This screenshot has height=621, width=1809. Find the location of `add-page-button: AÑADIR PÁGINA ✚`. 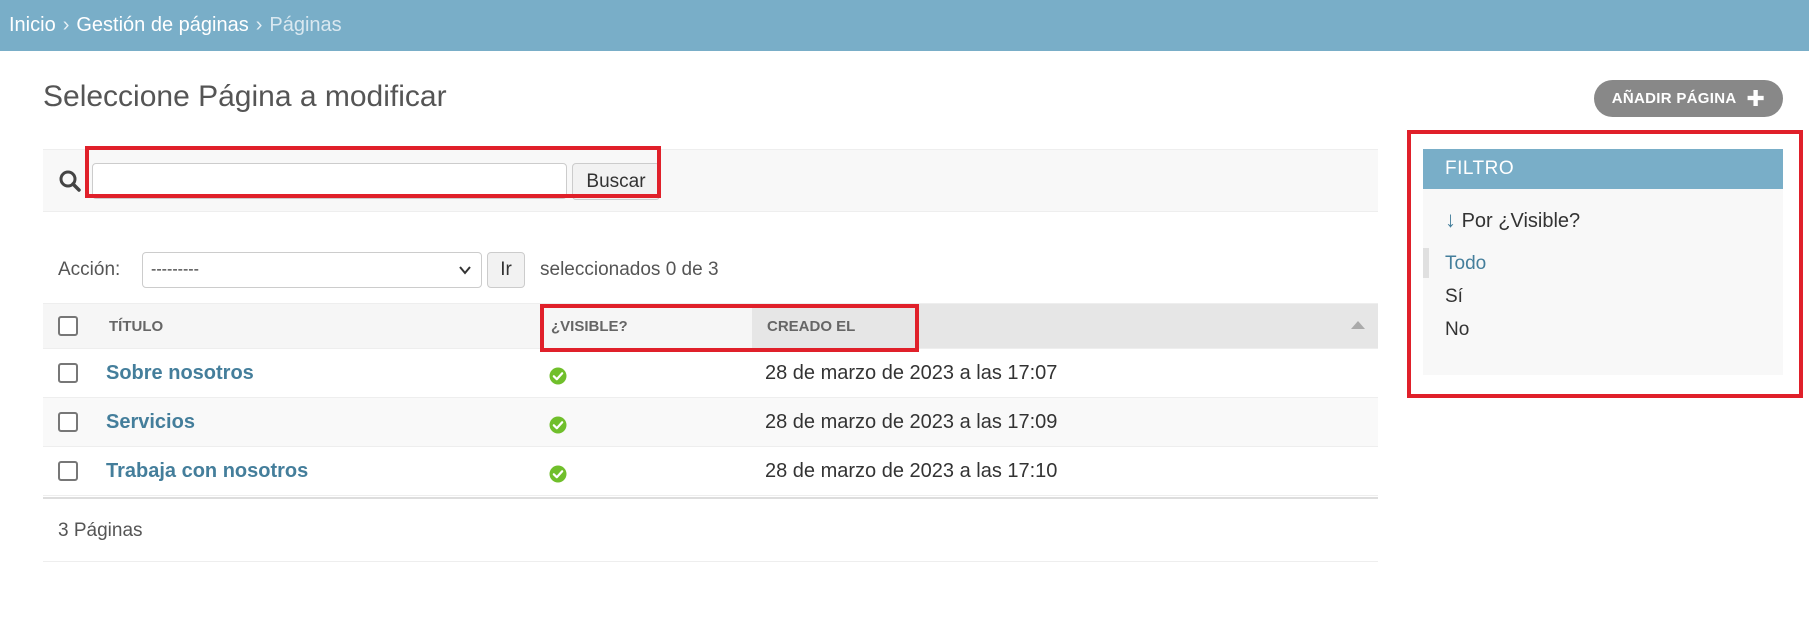

add-page-button: AÑADIR PÁGINA ✚ is located at coordinates (1688, 98).